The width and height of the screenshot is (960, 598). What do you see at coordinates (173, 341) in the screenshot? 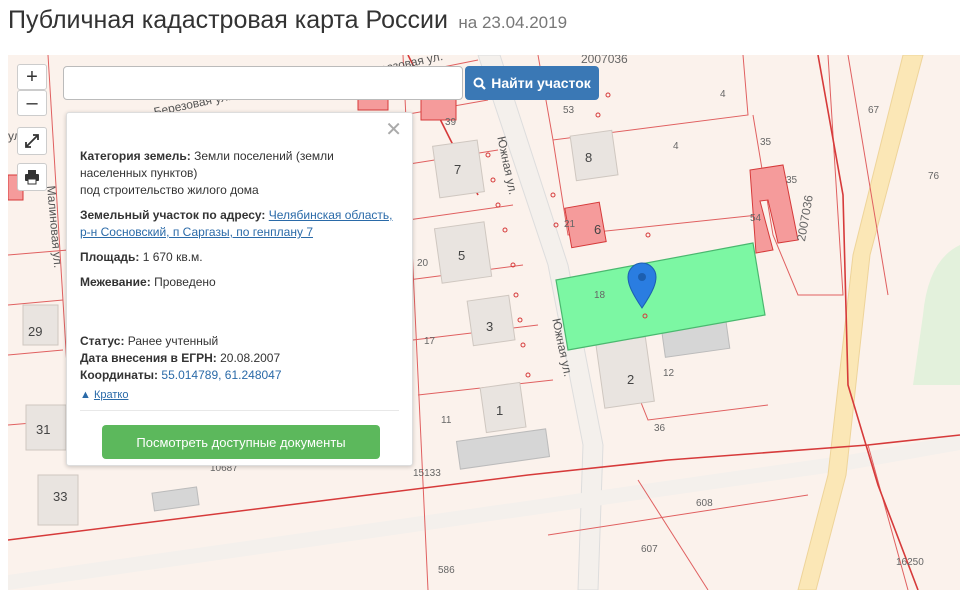
I see `status-value: Ранее учтенный` at bounding box center [173, 341].